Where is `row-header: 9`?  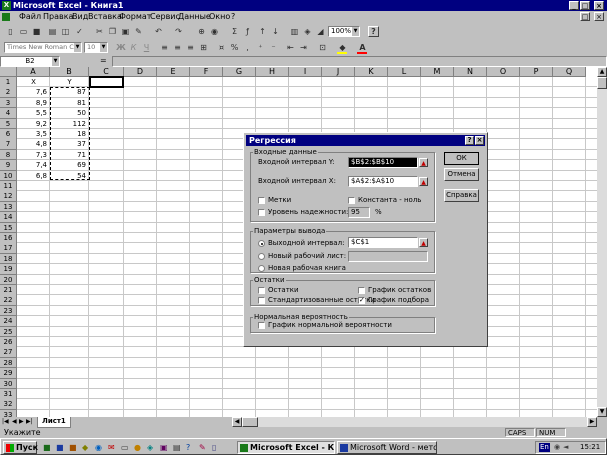 row-header: 9 is located at coordinates (8, 165).